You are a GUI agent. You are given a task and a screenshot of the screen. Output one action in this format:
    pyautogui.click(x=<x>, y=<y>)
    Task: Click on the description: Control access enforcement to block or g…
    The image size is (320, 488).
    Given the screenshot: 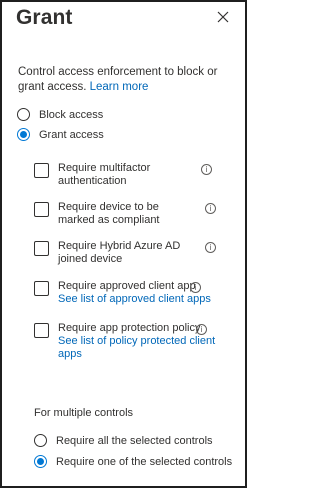 What is the action you would take?
    pyautogui.click(x=128, y=80)
    